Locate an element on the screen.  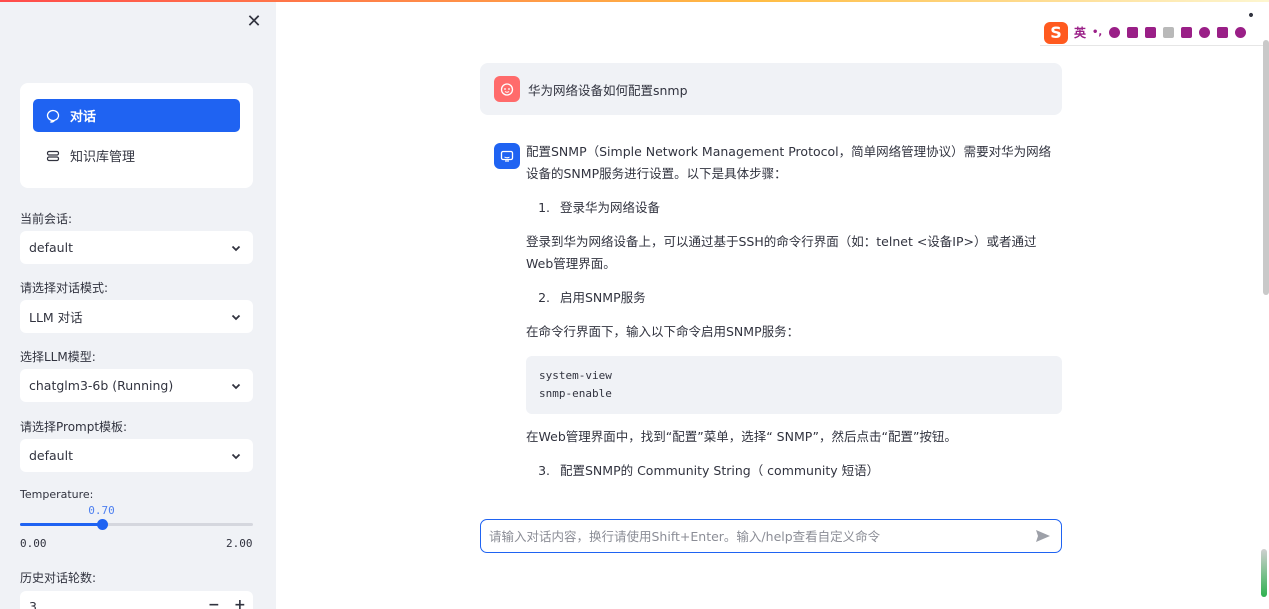
database-icon is located at coordinates (53, 156).